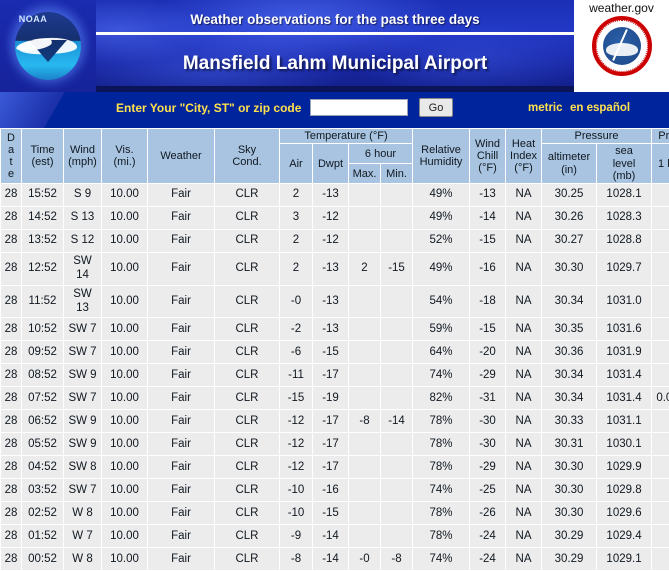 The width and height of the screenshot is (669, 571). Describe the element at coordinates (624, 195) in the screenshot. I see `cell-sea-level: 1028.1` at that location.